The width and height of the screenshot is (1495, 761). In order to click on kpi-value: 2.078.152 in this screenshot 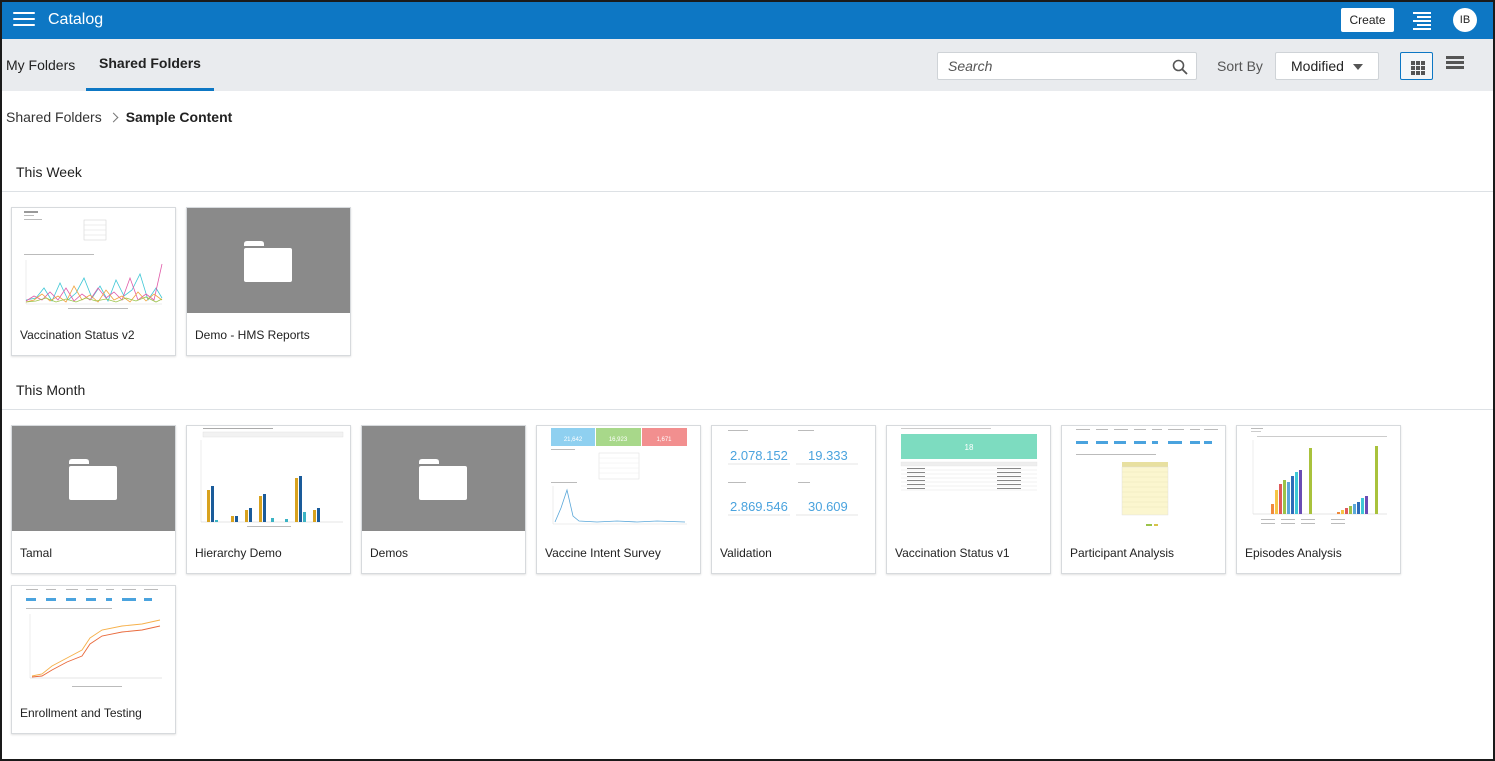, I will do `click(759, 455)`.